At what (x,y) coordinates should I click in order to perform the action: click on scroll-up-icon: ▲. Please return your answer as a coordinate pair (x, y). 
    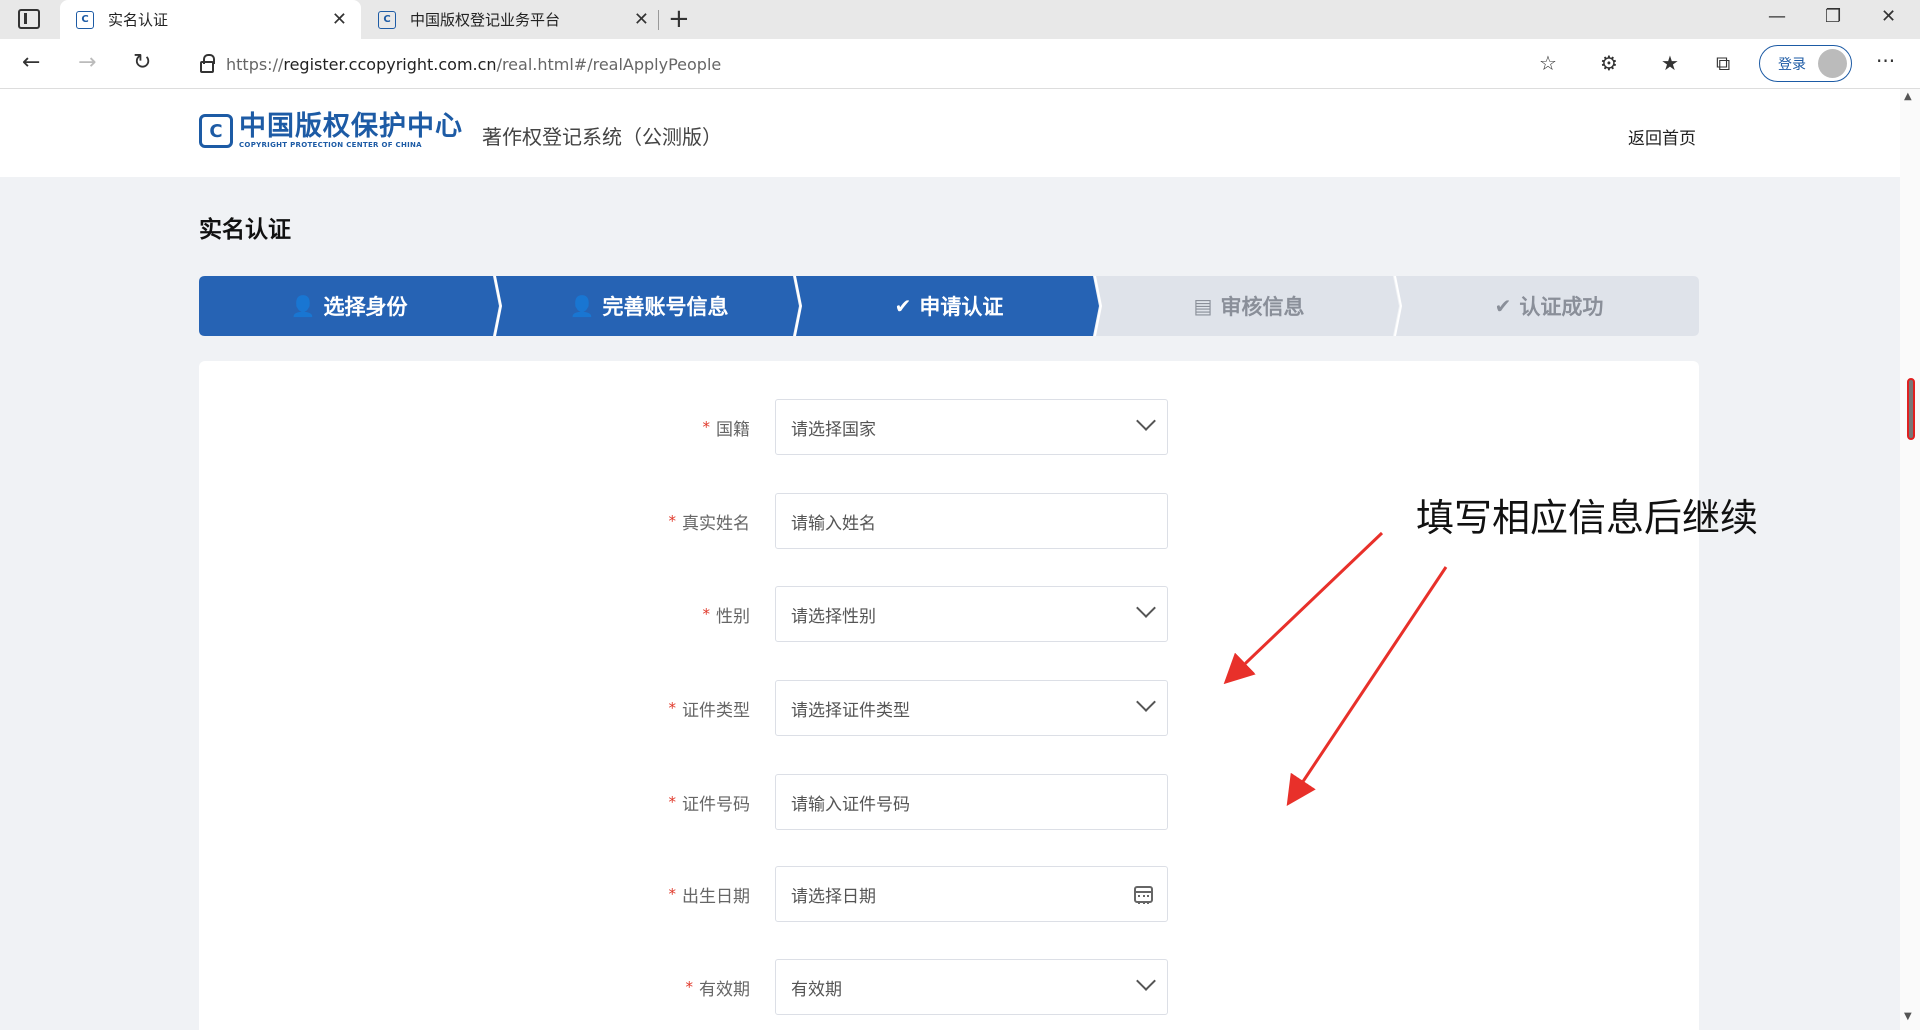
    Looking at the image, I should click on (1908, 96).